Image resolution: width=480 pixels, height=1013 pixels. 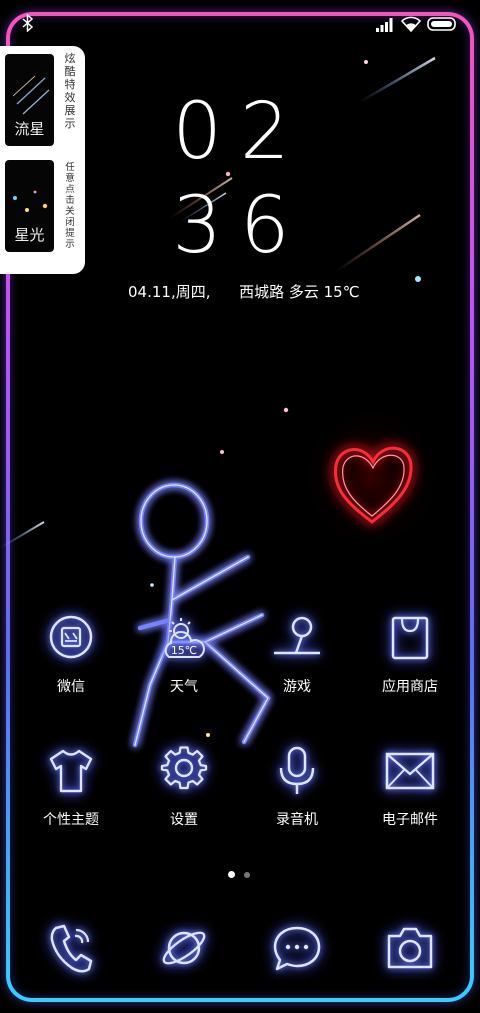 I want to click on app-label: 天气, so click(x=184, y=687).